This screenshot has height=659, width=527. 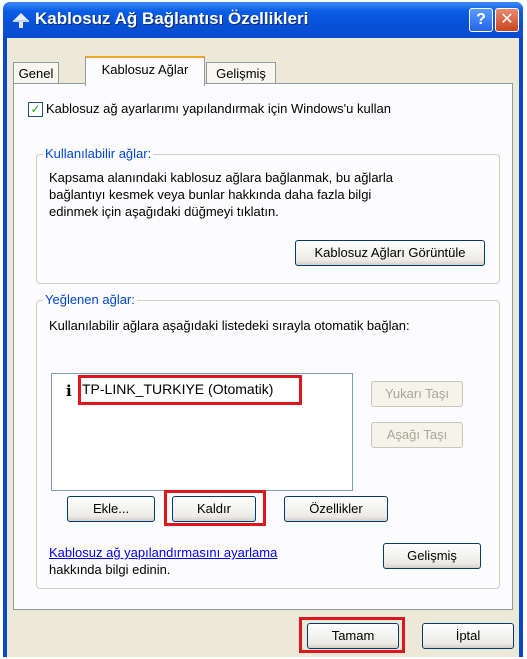 I want to click on preferred-networks-legend: Yeğlenen ağlar:, so click(x=90, y=299).